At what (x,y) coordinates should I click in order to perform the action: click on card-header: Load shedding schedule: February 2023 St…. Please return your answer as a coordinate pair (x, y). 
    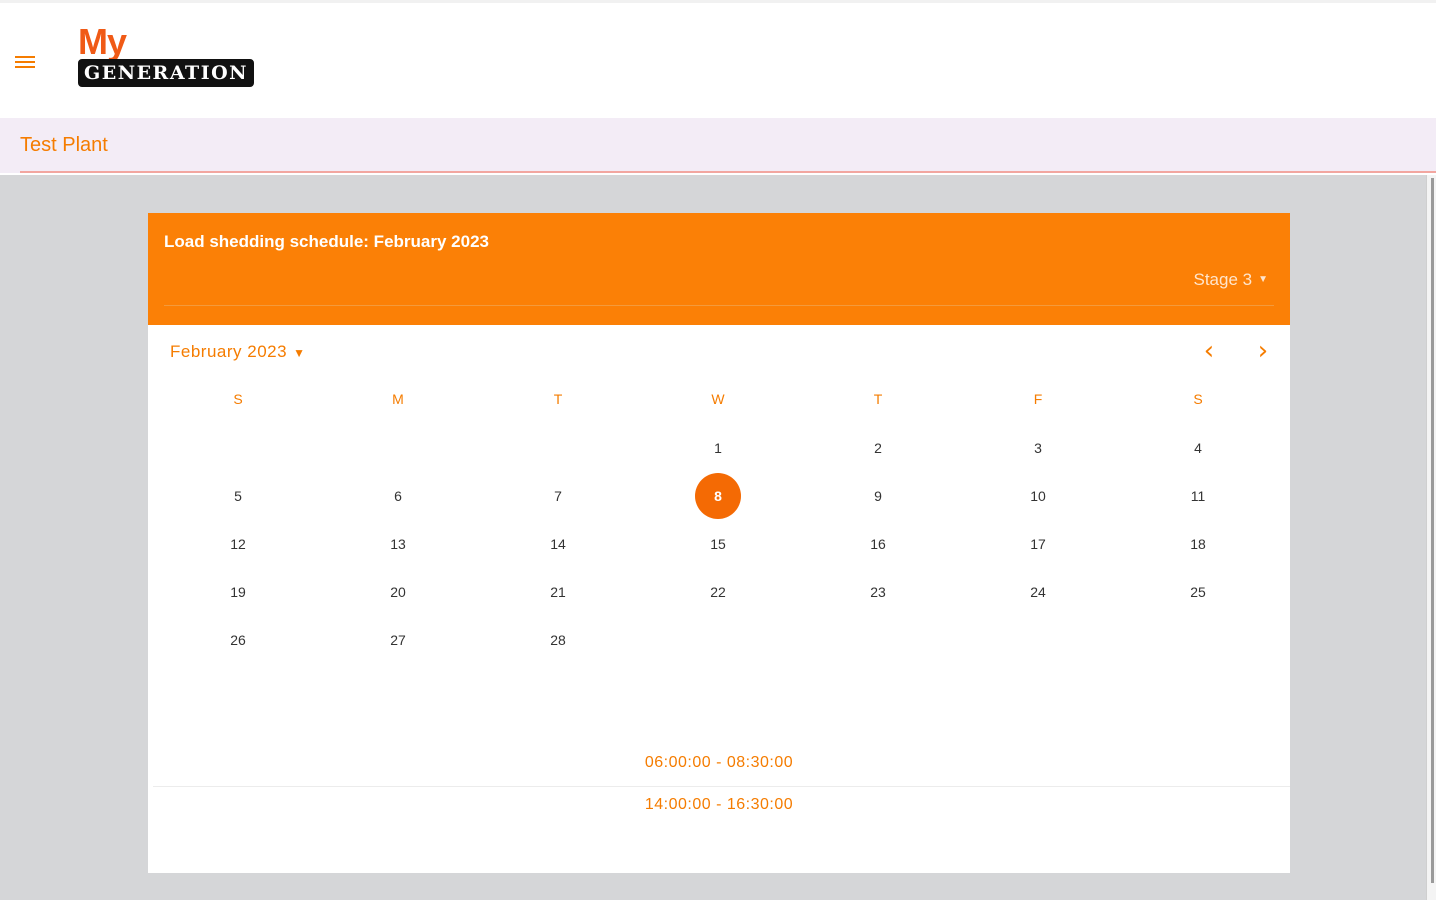
    Looking at the image, I should click on (719, 269).